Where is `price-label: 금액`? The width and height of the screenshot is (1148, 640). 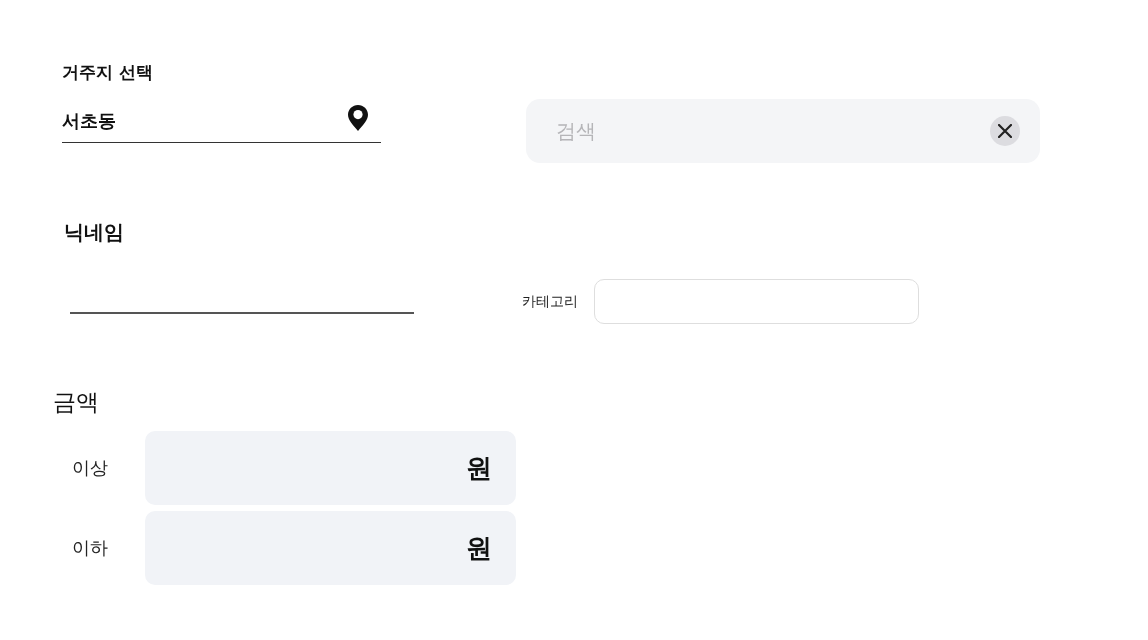
price-label: 금액 is located at coordinates (76, 402).